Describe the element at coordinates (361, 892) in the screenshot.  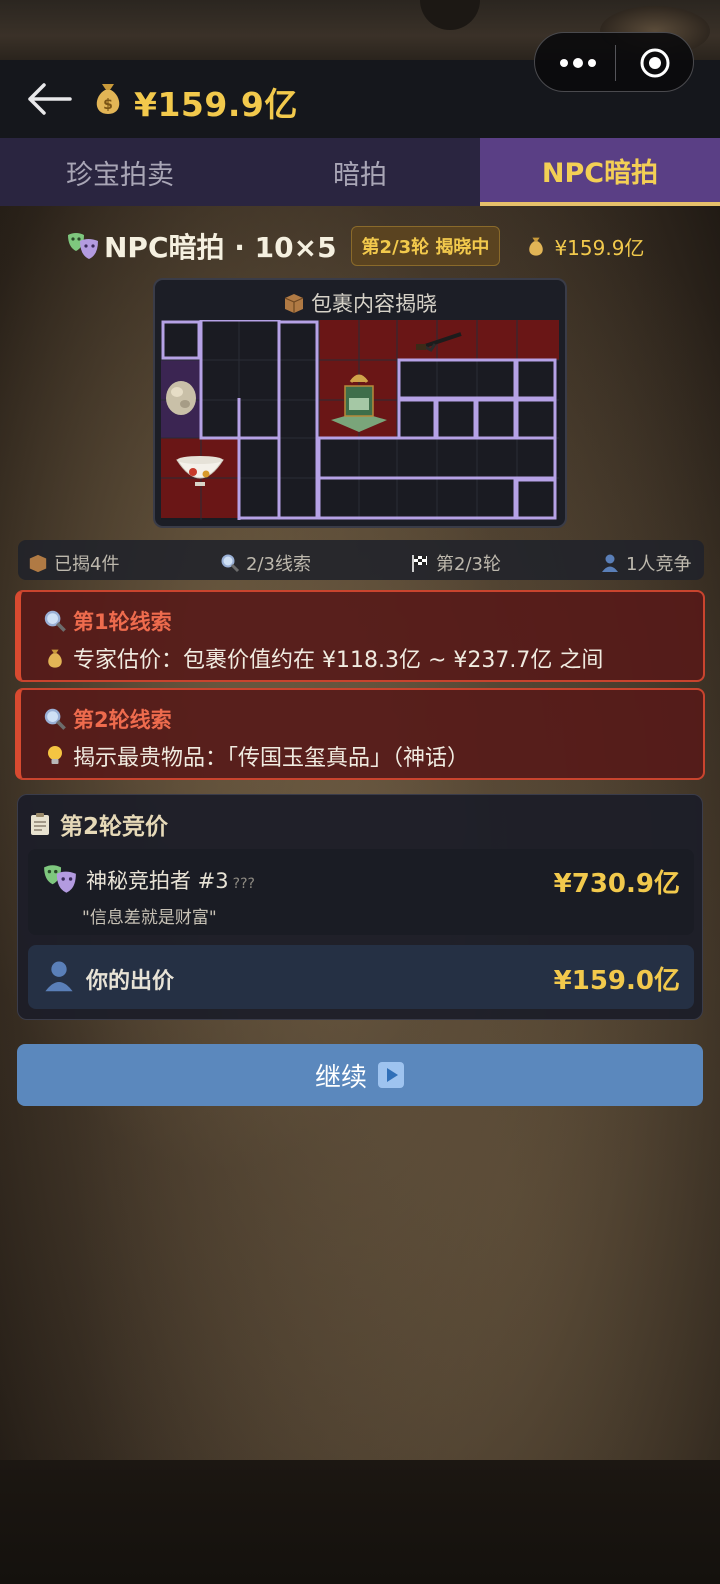
I see `npc-bid-row: 神秘竞拍者 #3??? "信息差就是财富" ¥730.9亿` at that location.